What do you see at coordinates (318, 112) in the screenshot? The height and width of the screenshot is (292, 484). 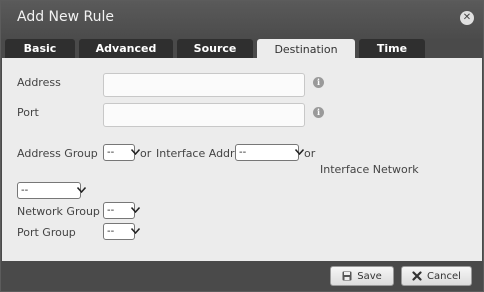 I see `port-info-icon: i` at bounding box center [318, 112].